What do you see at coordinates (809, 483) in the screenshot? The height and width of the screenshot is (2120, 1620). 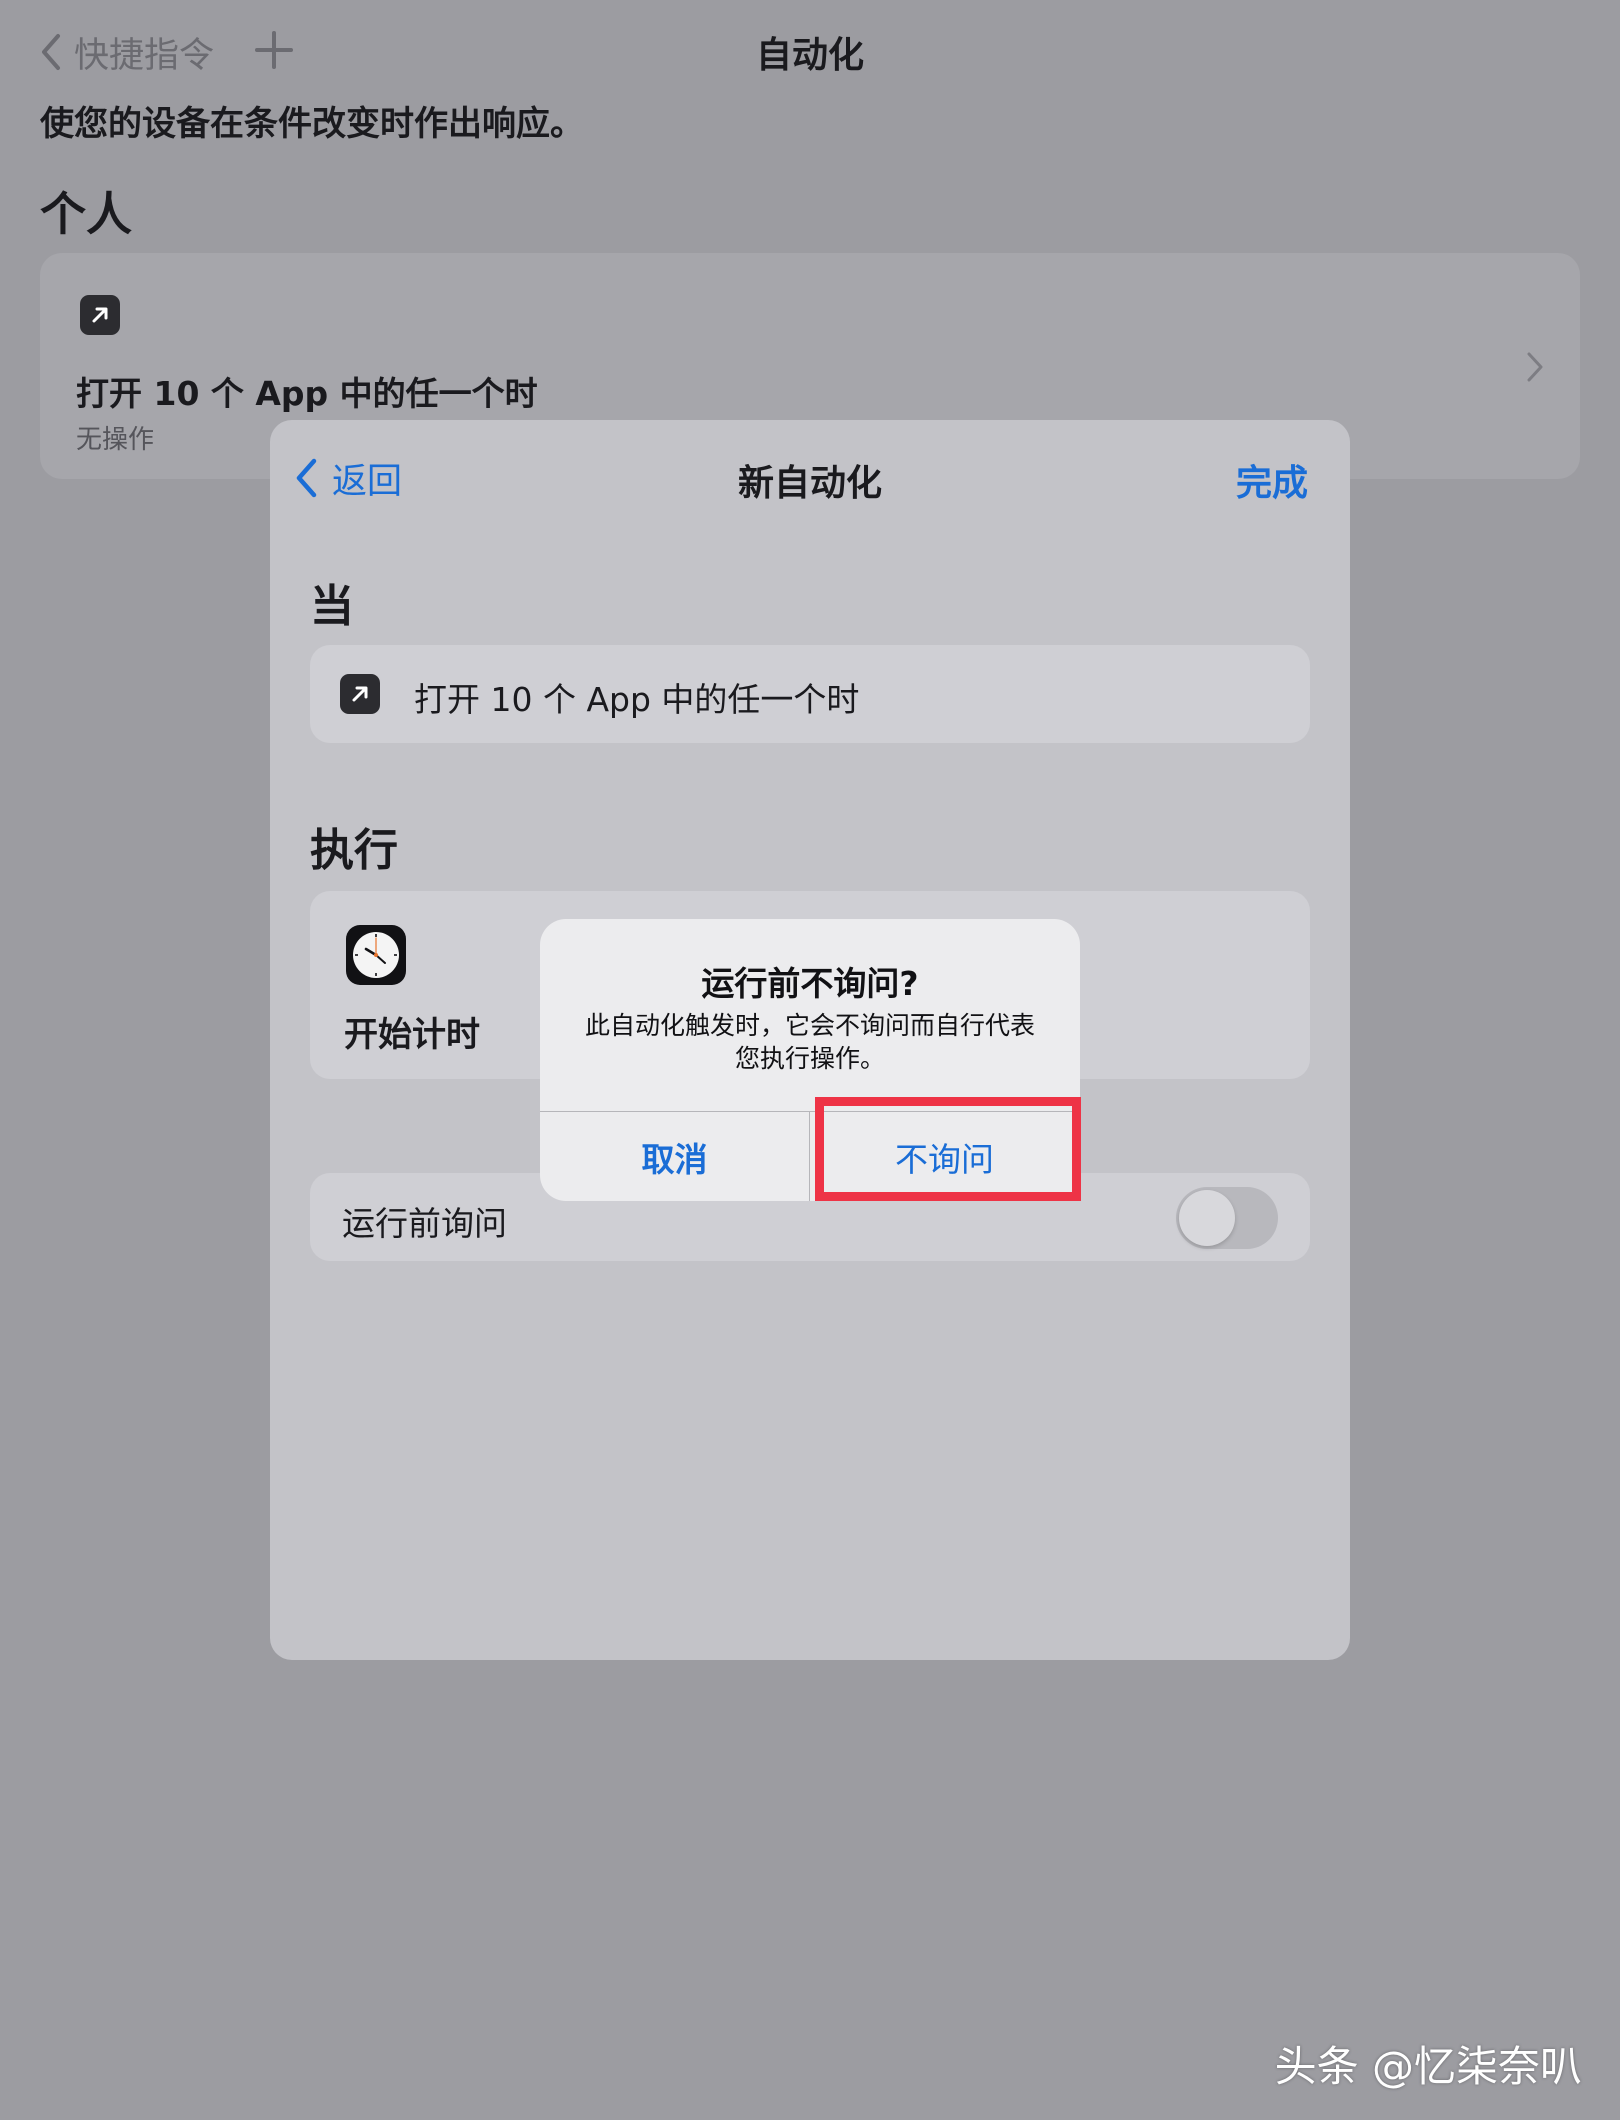 I see `sheet-title: 新自动化` at bounding box center [809, 483].